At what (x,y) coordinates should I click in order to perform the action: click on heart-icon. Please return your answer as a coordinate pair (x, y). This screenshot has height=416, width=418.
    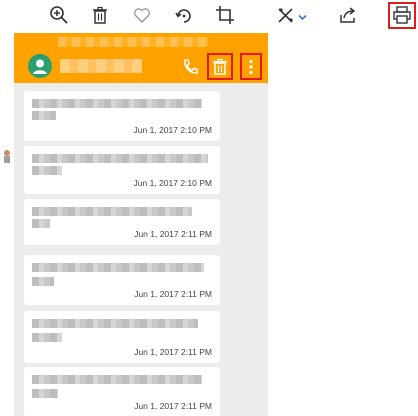
    Looking at the image, I should click on (142, 15).